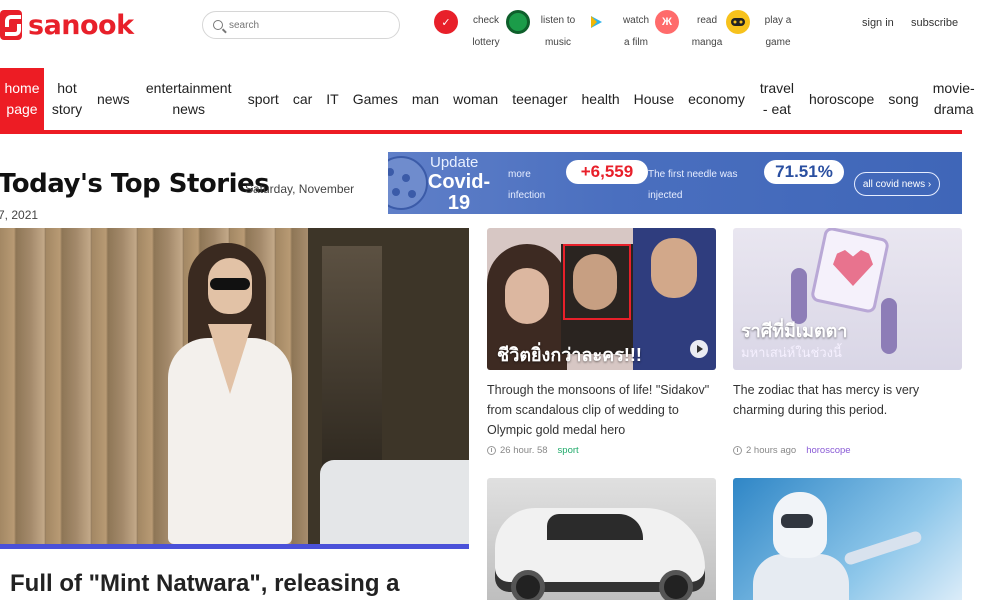 This screenshot has height=600, width=1000. Describe the element at coordinates (446, 22) in the screenshot. I see `lottery-icon: ✓` at that location.